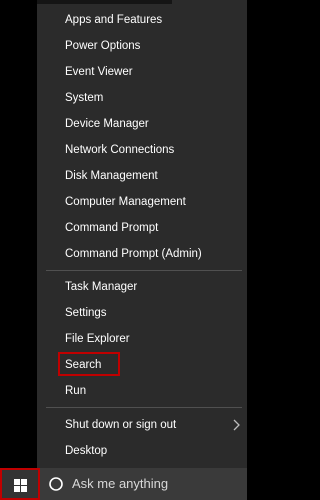  What do you see at coordinates (113, 20) in the screenshot?
I see `menu-item-apps-and-features: Apps and Features` at bounding box center [113, 20].